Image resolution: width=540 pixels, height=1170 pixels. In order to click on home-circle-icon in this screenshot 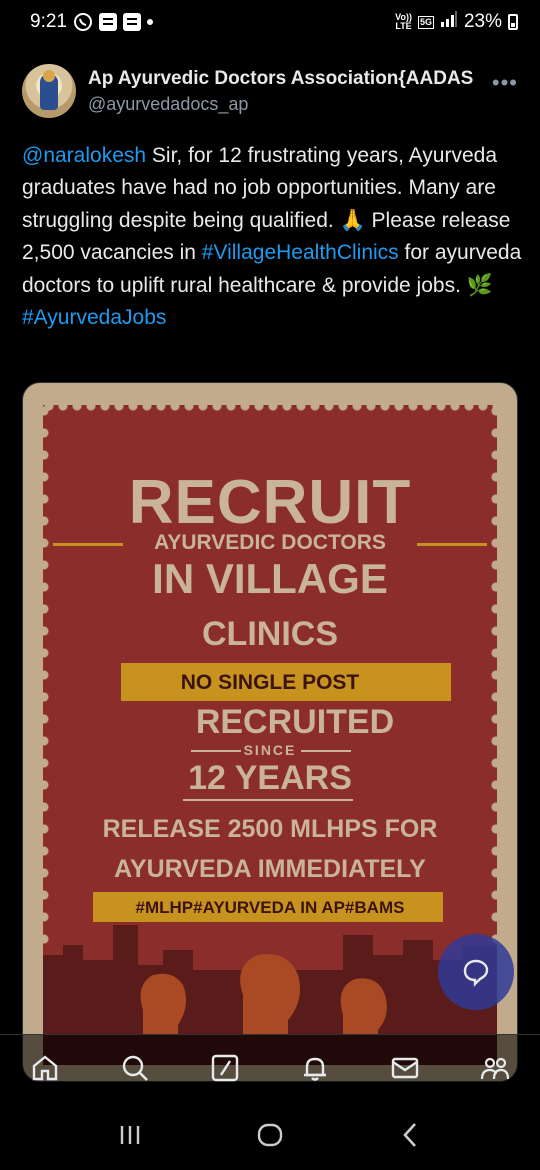, I will do `click(270, 1135)`.